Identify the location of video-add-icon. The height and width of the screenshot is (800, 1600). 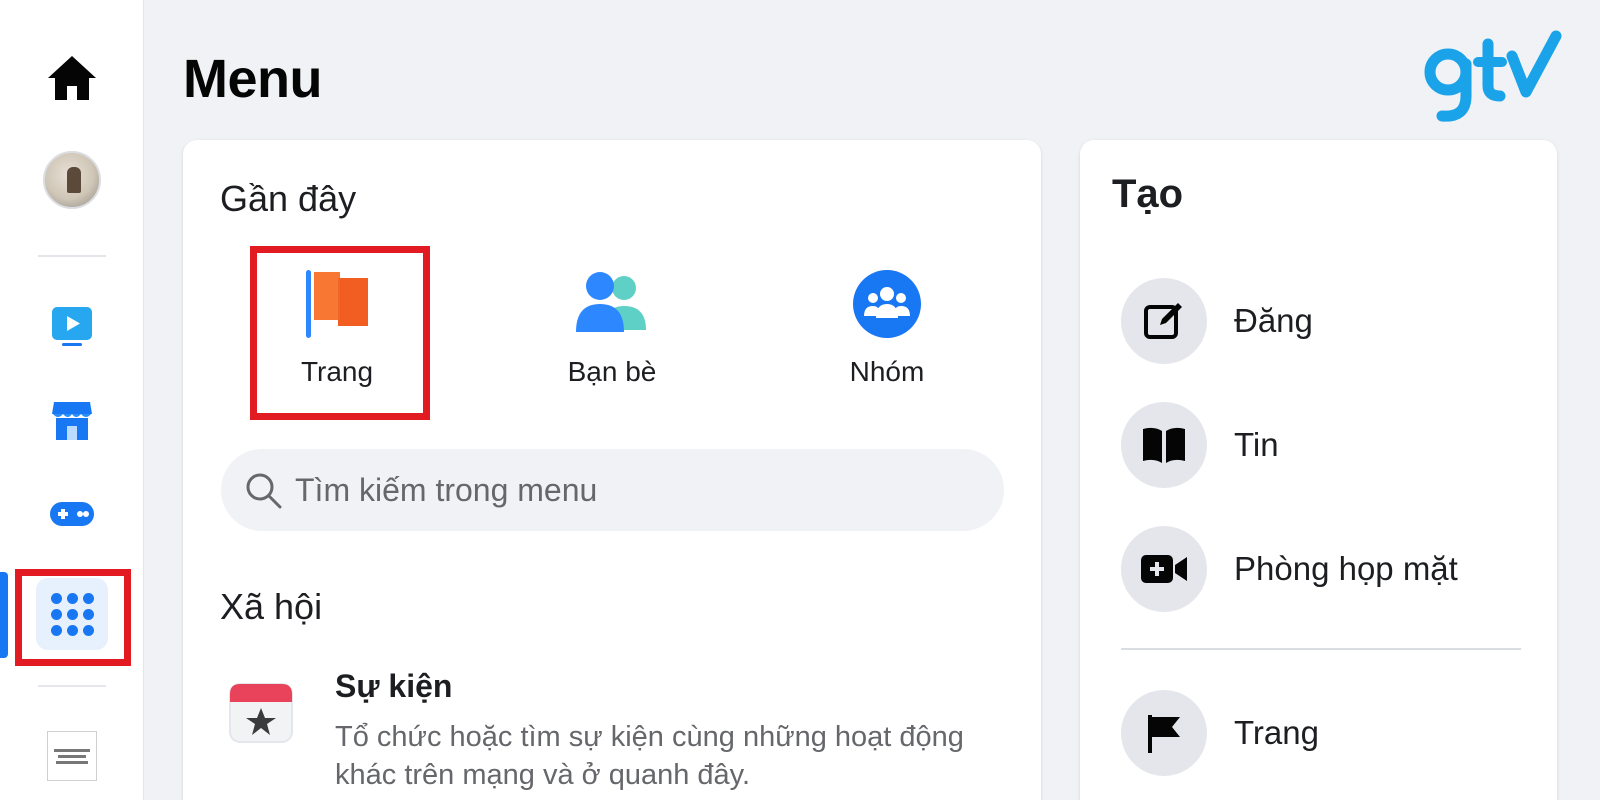
(1164, 569).